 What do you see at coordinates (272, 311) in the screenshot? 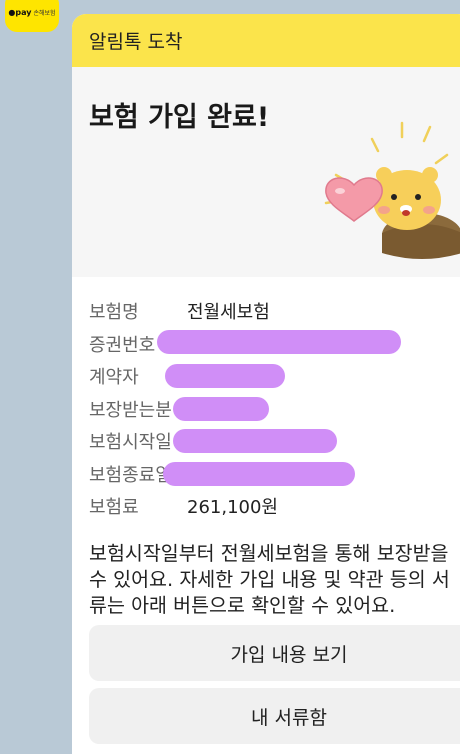
I see `detail-row-insurance-name: 보험명 전월세보험` at bounding box center [272, 311].